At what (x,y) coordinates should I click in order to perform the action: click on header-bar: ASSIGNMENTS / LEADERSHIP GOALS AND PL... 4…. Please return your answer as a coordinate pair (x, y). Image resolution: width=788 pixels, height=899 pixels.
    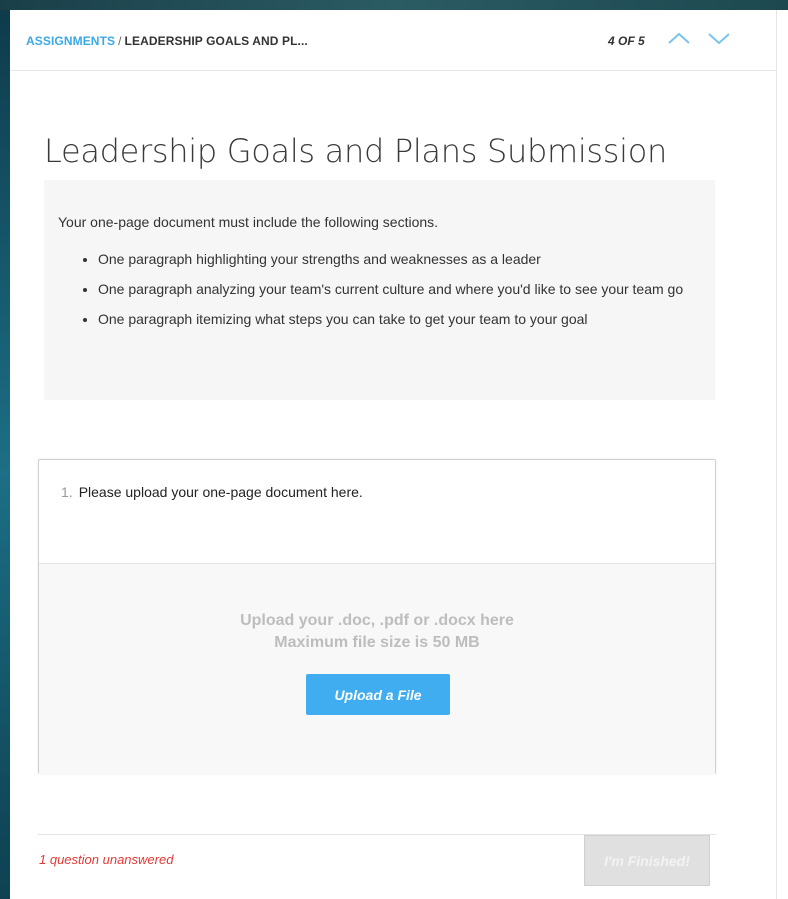
    Looking at the image, I should click on (393, 40).